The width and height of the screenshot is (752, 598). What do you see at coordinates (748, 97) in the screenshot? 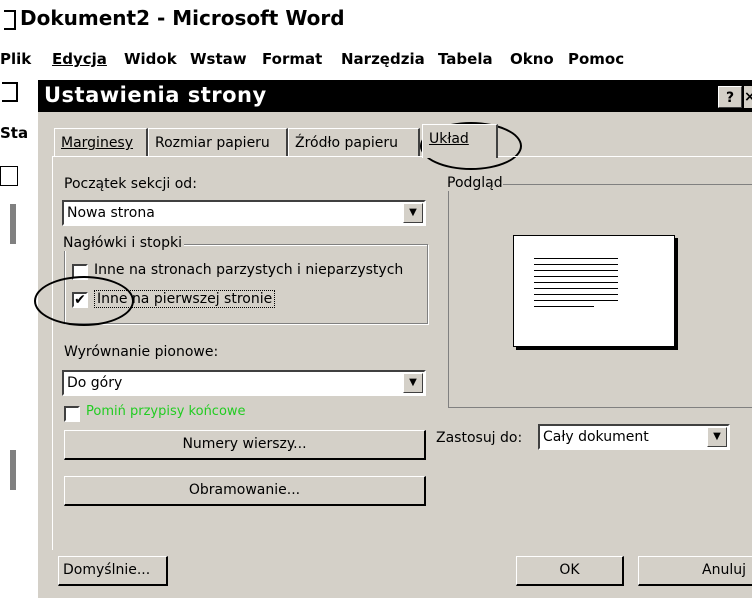
I see `close-button: ×` at bounding box center [748, 97].